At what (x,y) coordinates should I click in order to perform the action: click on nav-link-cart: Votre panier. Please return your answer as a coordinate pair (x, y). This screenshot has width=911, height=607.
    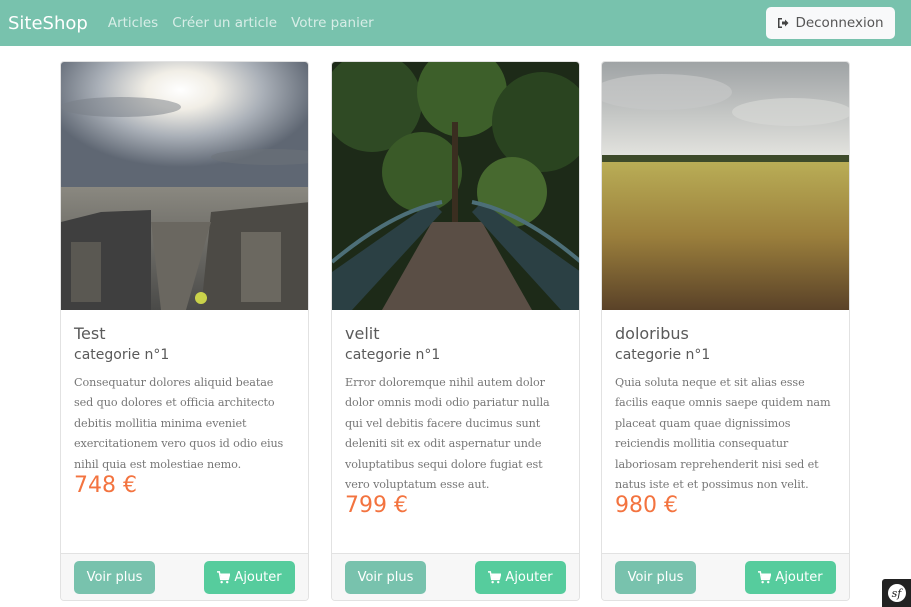
    Looking at the image, I should click on (332, 23).